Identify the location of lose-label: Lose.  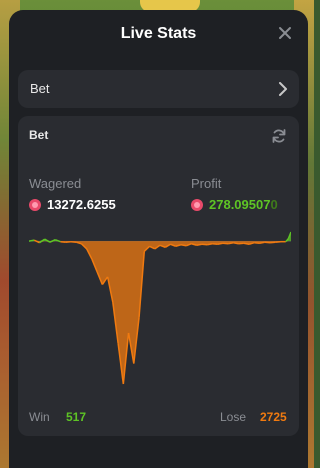
(233, 417).